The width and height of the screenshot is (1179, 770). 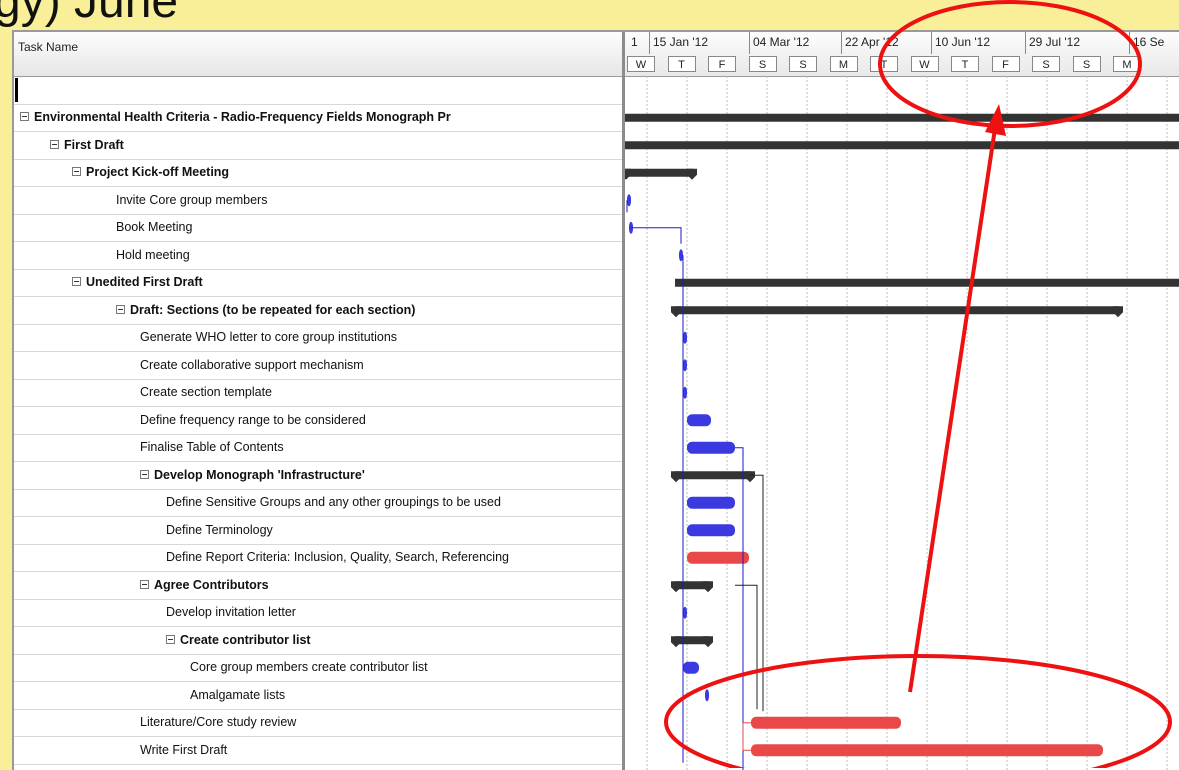 I want to click on task-name-header-label: Task Name, so click(x=48, y=47).